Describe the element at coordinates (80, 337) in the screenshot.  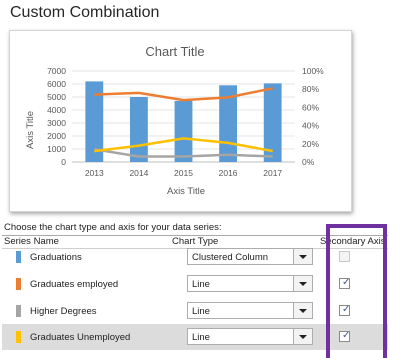
I see `series-name: Graduates Unemployed` at that location.